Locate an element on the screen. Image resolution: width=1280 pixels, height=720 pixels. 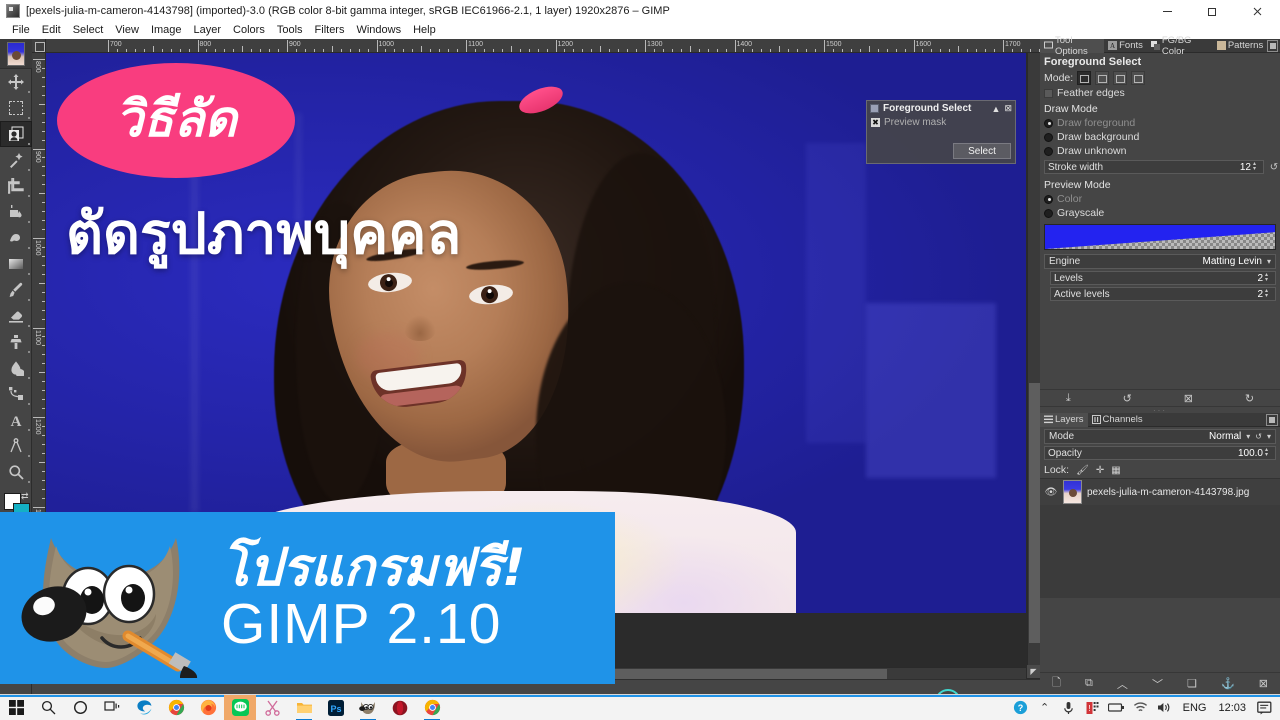
speaker-icon is located at coordinates (1165, 707).